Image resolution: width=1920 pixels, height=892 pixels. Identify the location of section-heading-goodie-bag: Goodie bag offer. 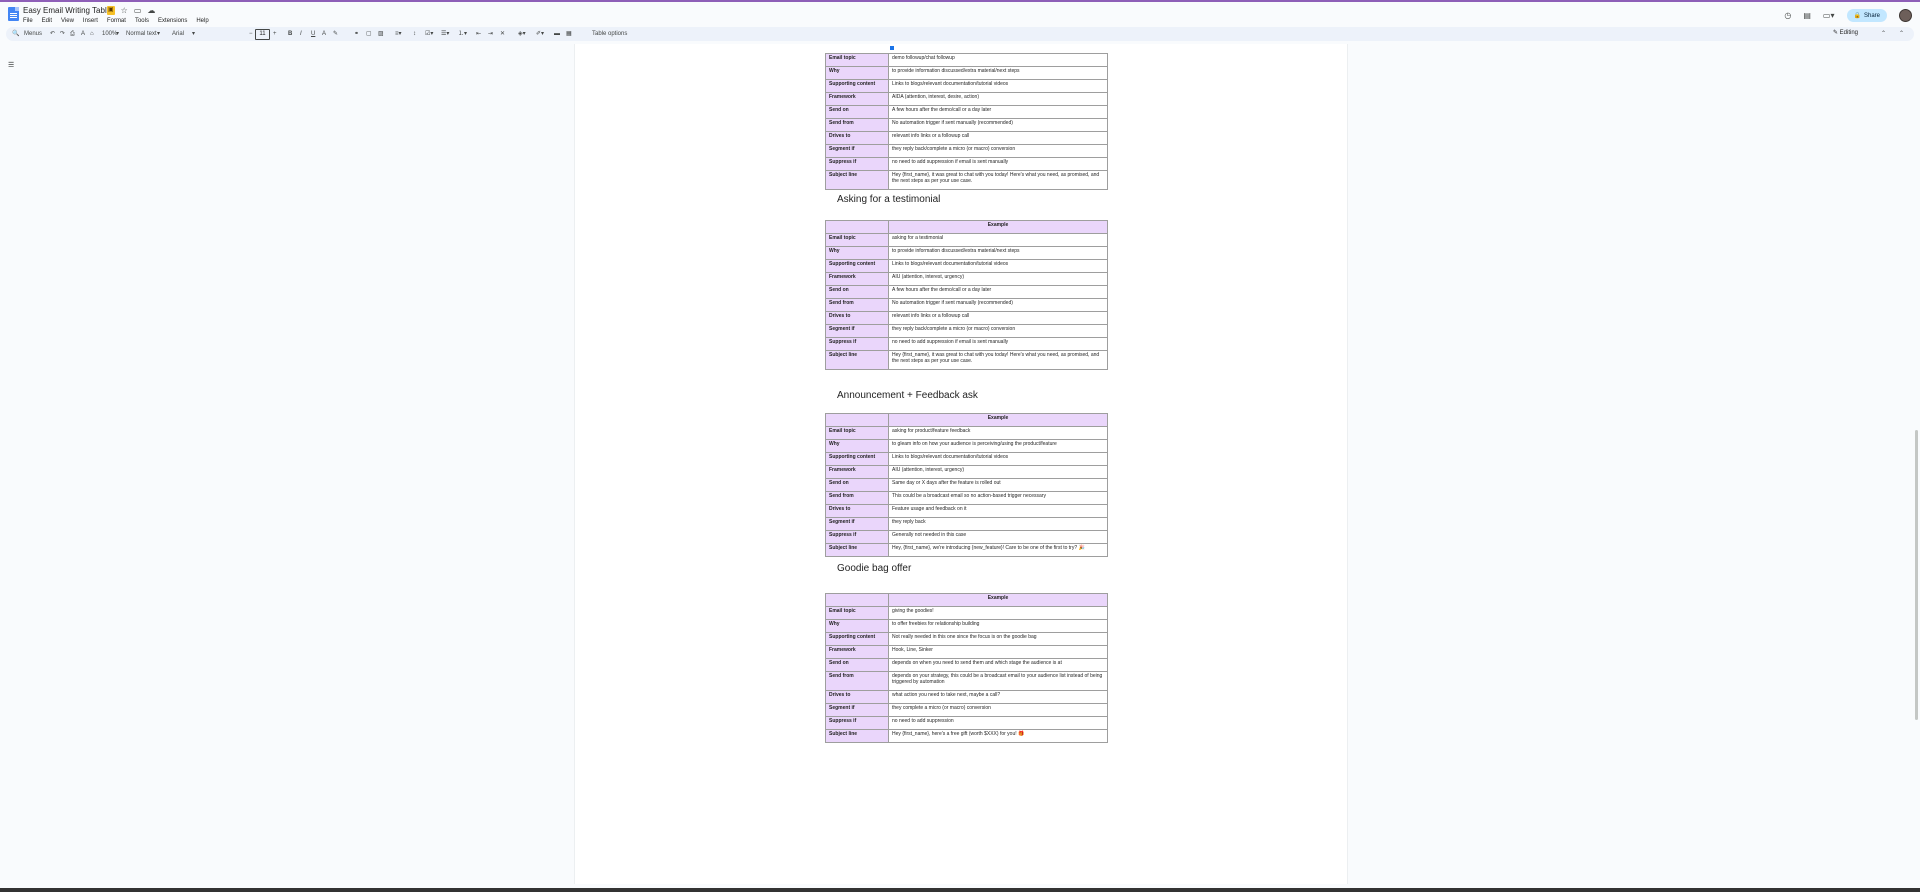
(874, 568).